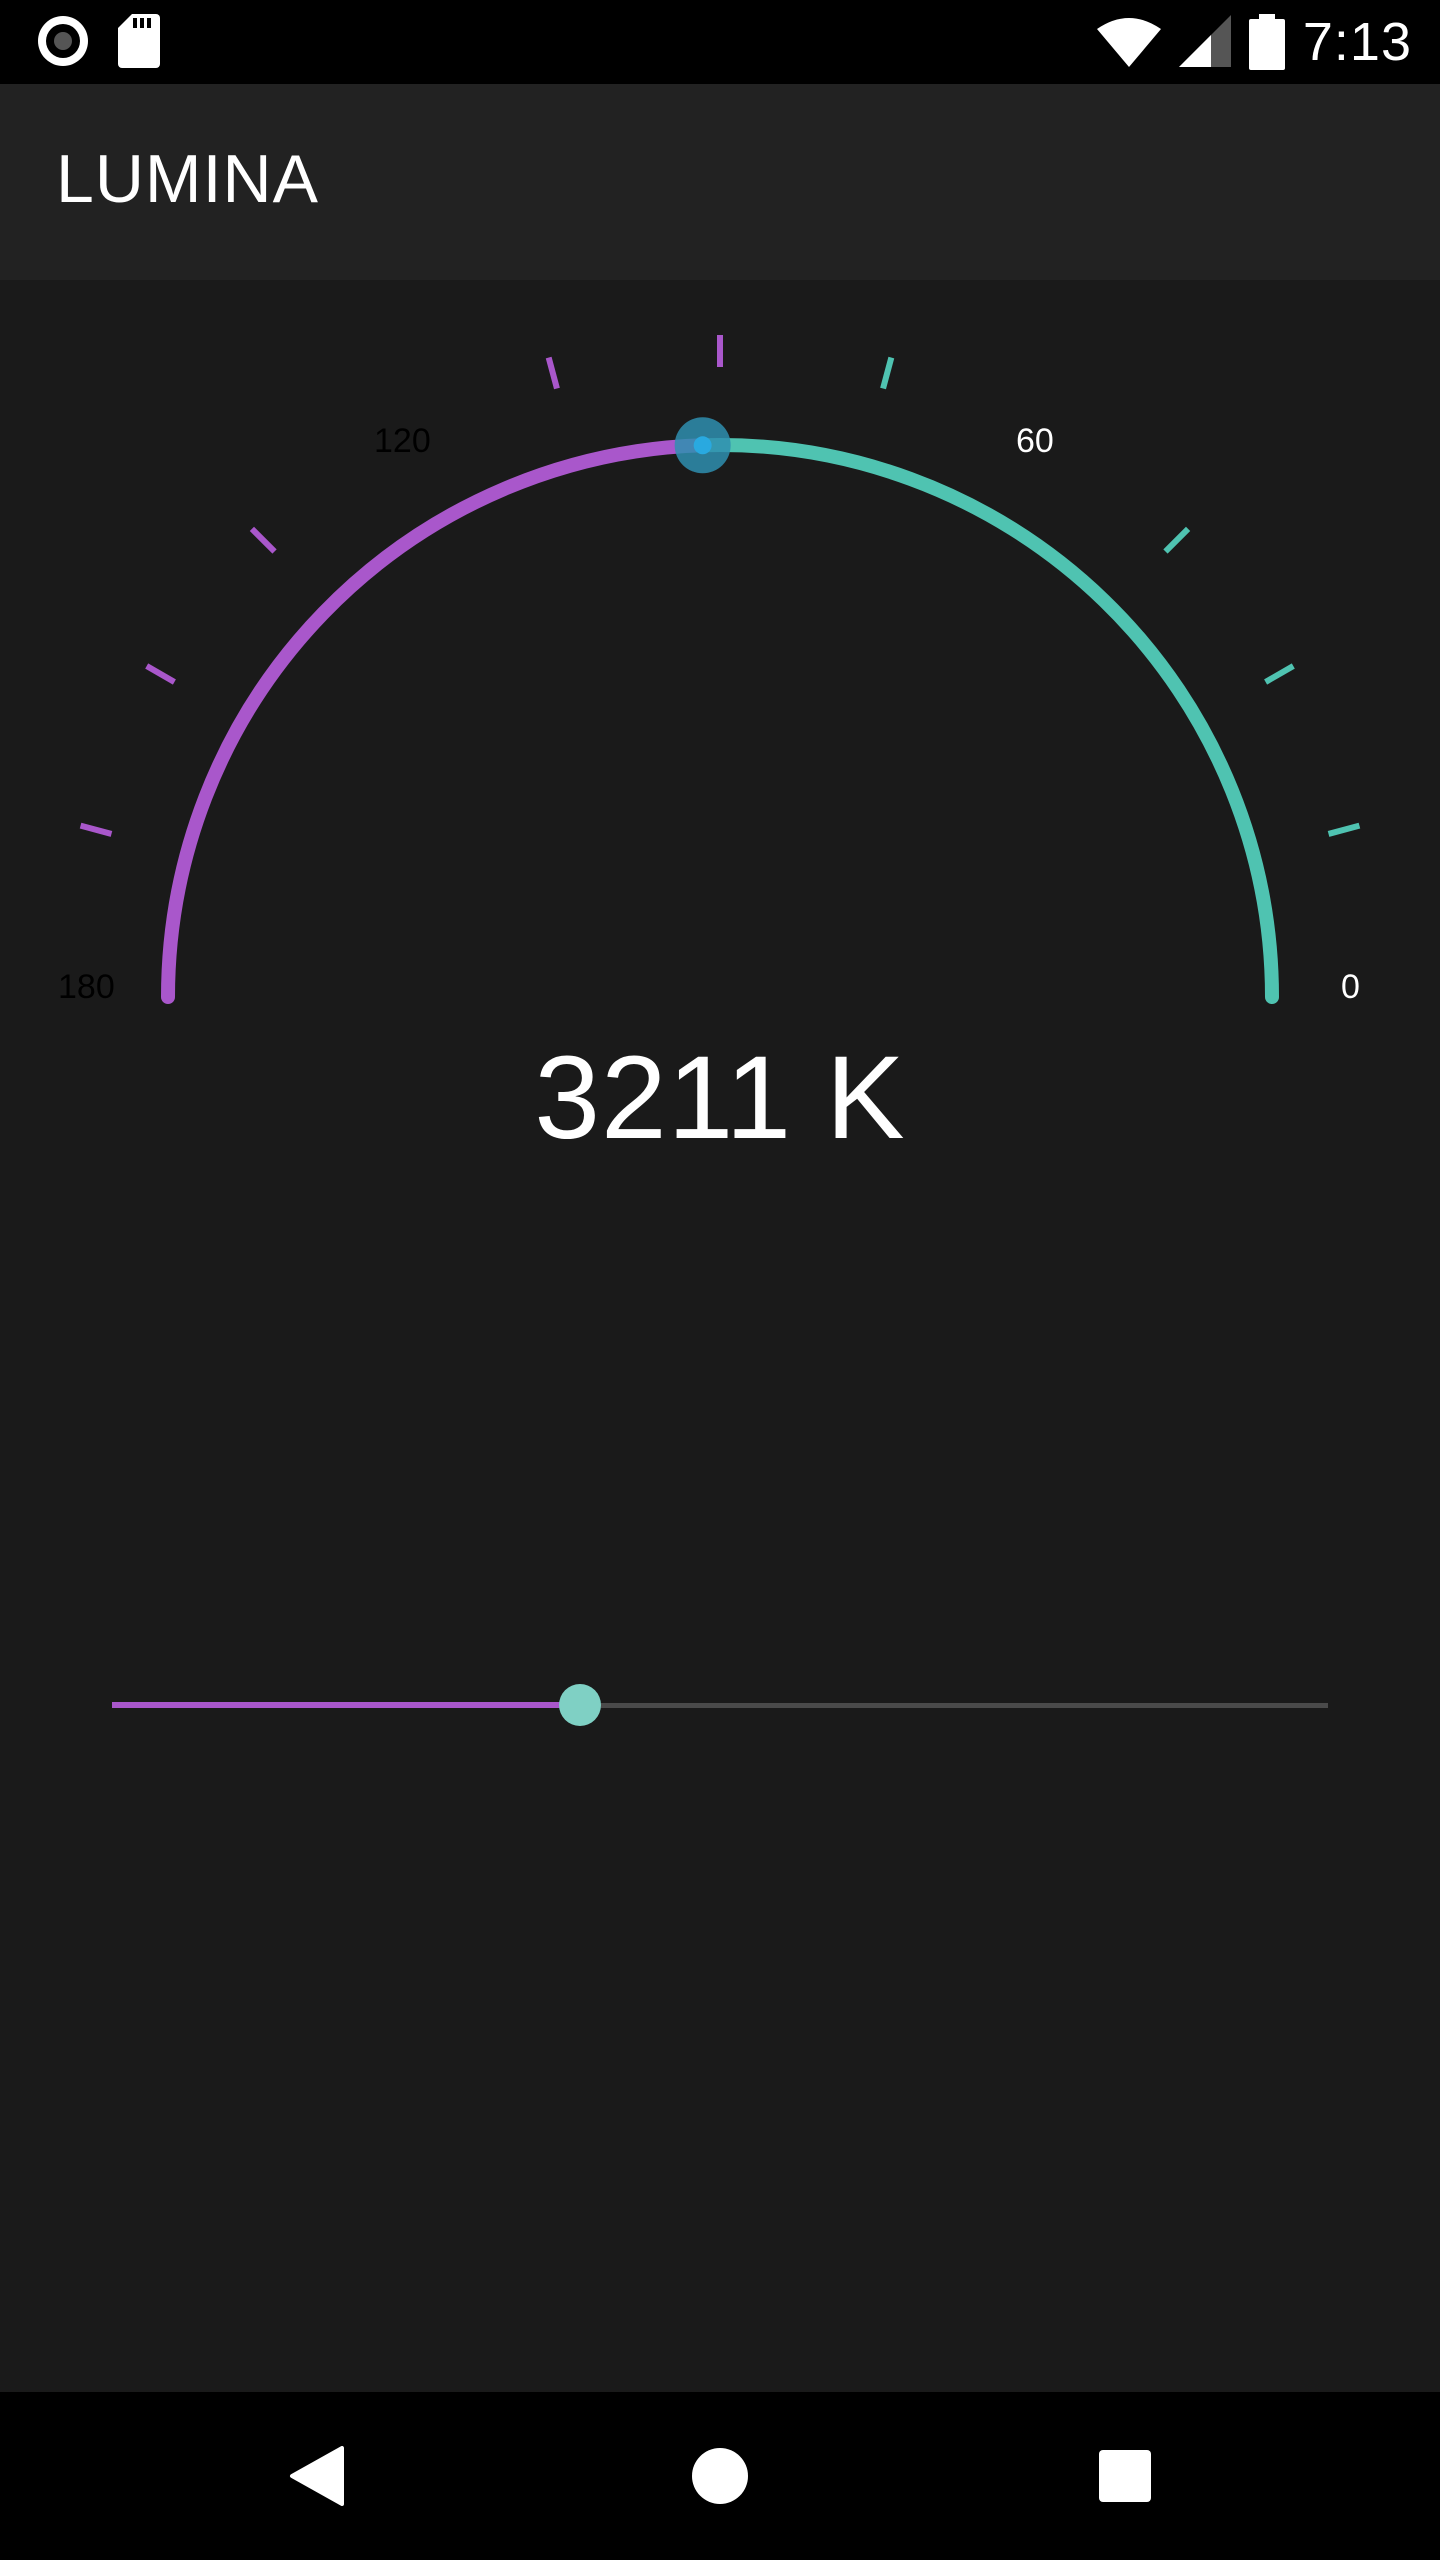 Image resolution: width=1440 pixels, height=2560 pixels. I want to click on back-icon, so click(317, 2476).